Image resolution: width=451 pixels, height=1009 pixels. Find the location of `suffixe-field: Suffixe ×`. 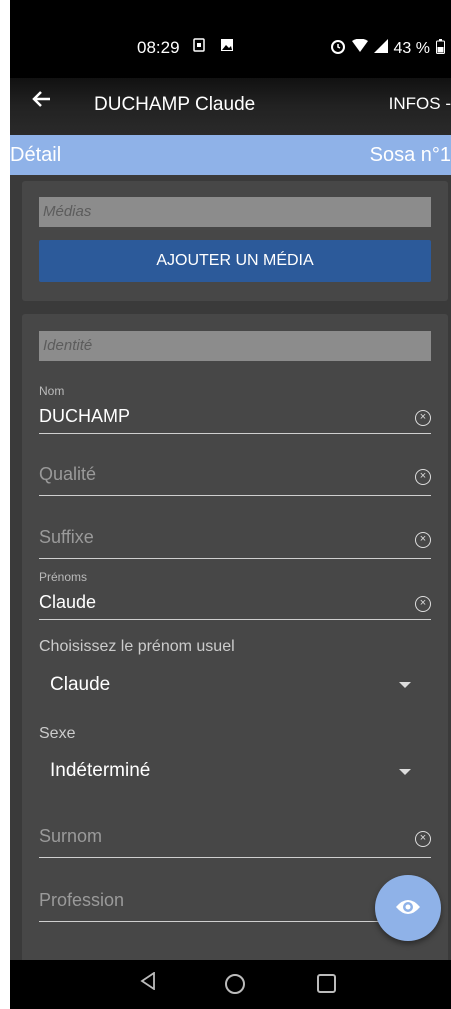

suffixe-field: Suffixe × is located at coordinates (235, 543).